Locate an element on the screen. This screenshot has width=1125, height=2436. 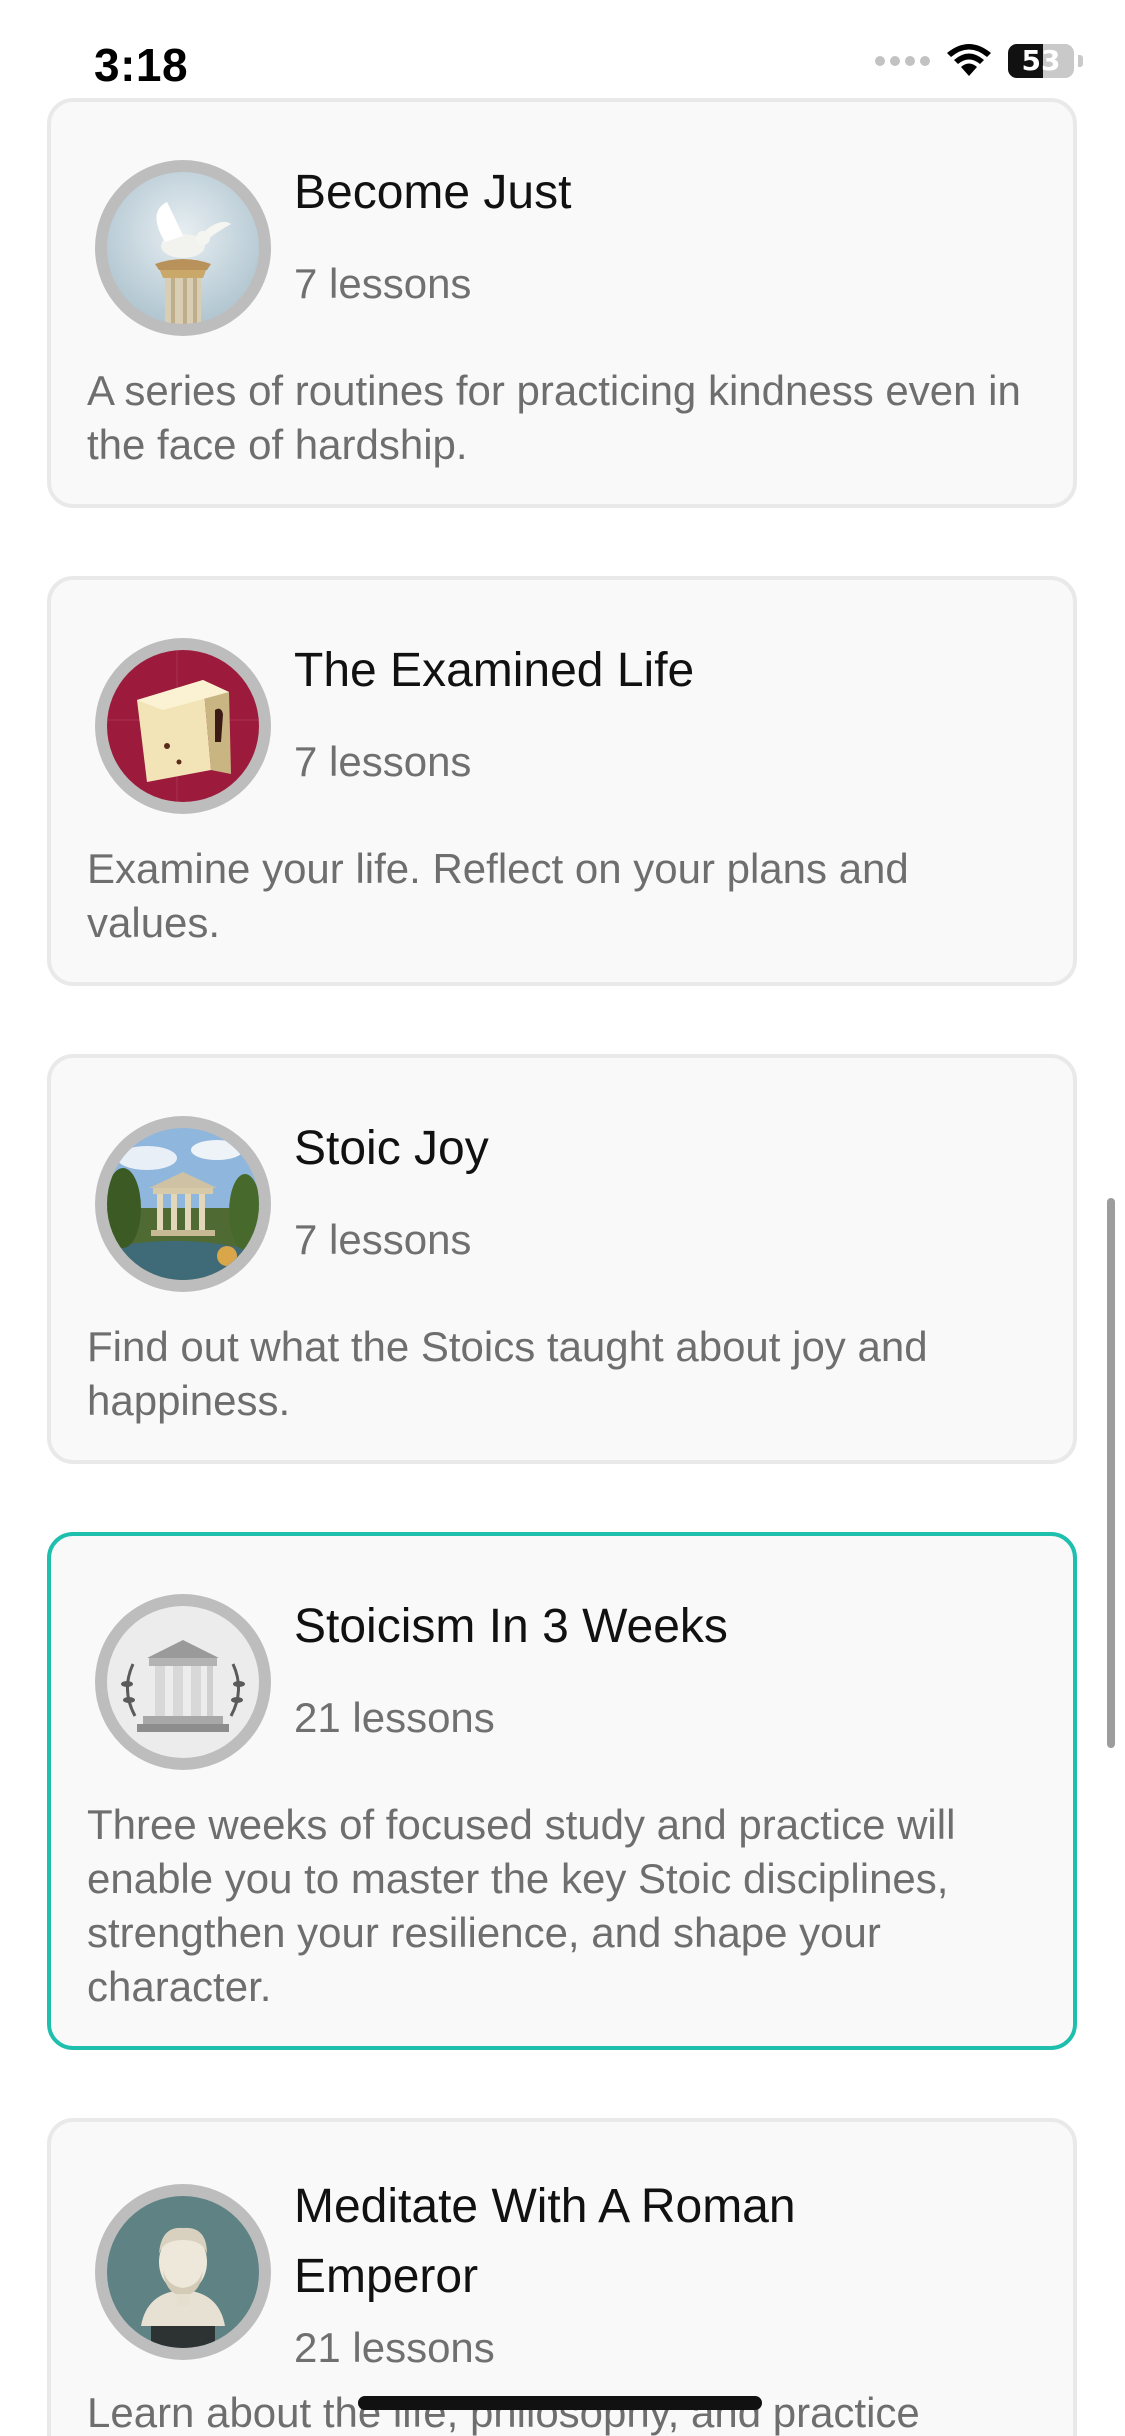
course-title: Meditate With A Roman Emperor is located at coordinates (545, 2241).